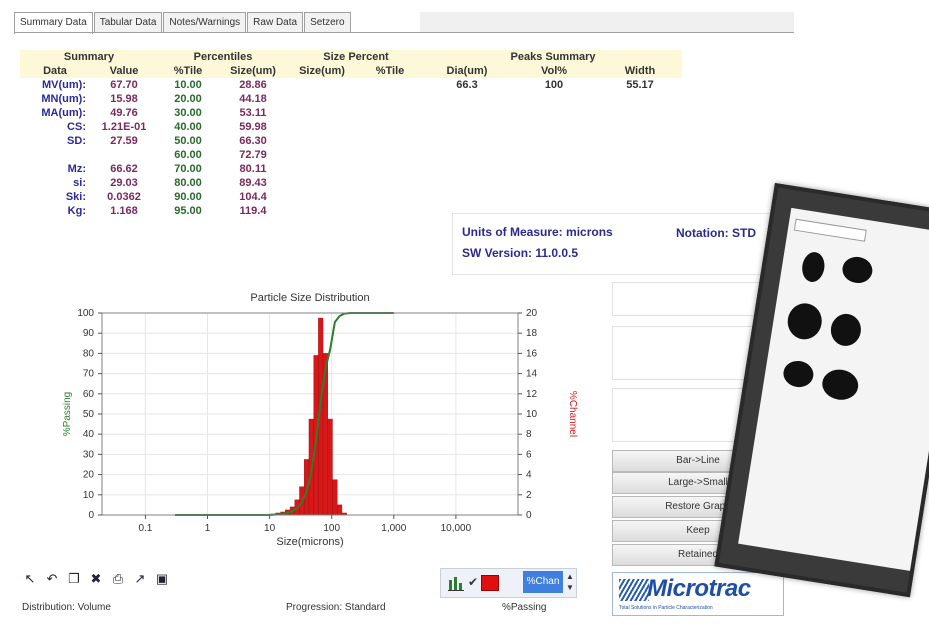 This screenshot has height=625, width=929. What do you see at coordinates (390, 71) in the screenshot?
I see `col-tile2: %Tile` at bounding box center [390, 71].